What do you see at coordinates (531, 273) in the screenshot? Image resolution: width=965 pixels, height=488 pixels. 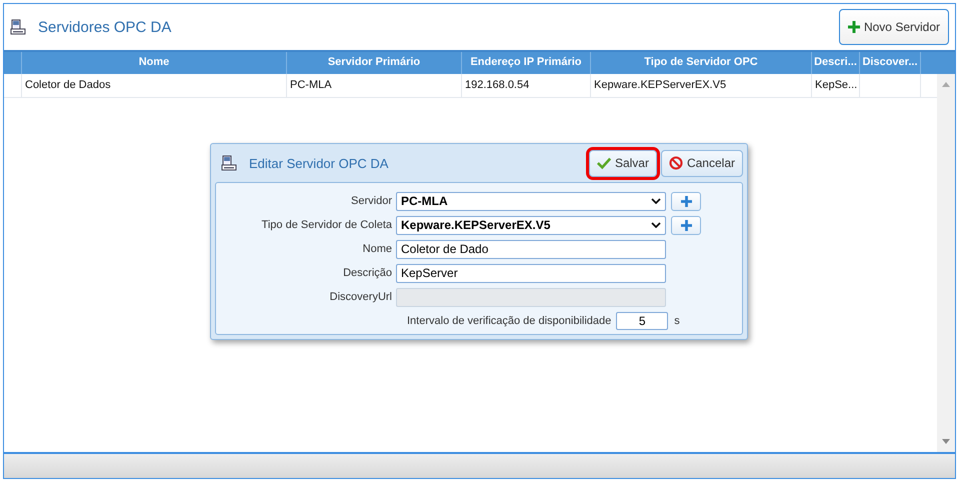 I see `input-field: KepServer` at bounding box center [531, 273].